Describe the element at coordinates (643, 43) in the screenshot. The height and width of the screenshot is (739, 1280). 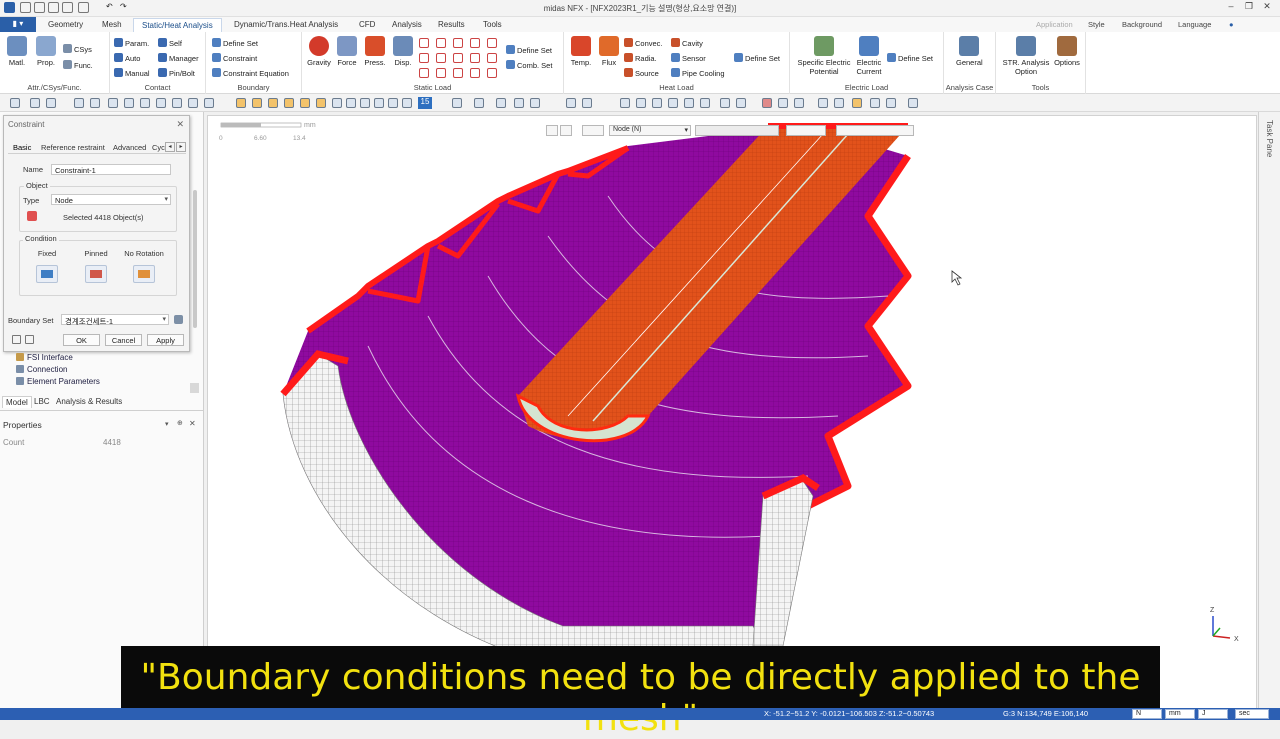
I see `convection-button: Convec.` at that location.